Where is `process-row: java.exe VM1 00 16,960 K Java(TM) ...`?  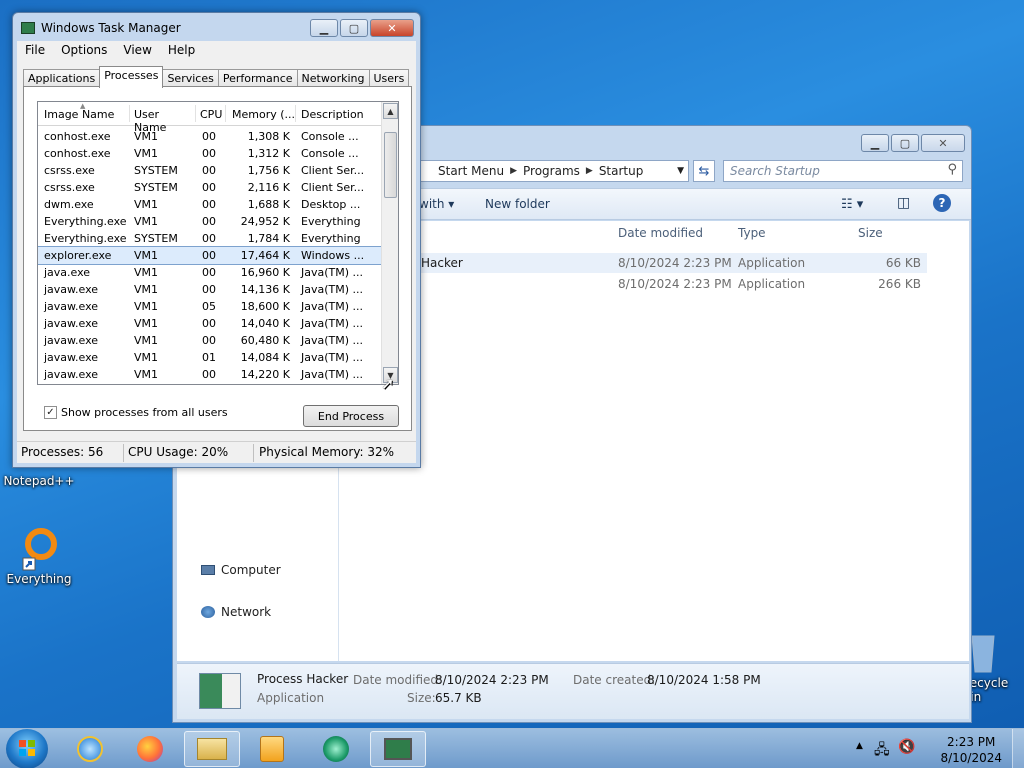
process-row: java.exe VM1 00 16,960 K Java(TM) ... is located at coordinates (210, 272).